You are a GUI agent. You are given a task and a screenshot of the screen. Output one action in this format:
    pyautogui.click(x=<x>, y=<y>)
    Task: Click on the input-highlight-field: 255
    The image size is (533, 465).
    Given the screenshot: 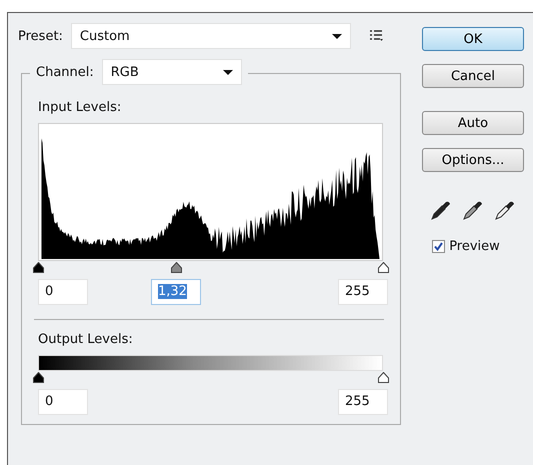 What is the action you would take?
    pyautogui.click(x=363, y=292)
    